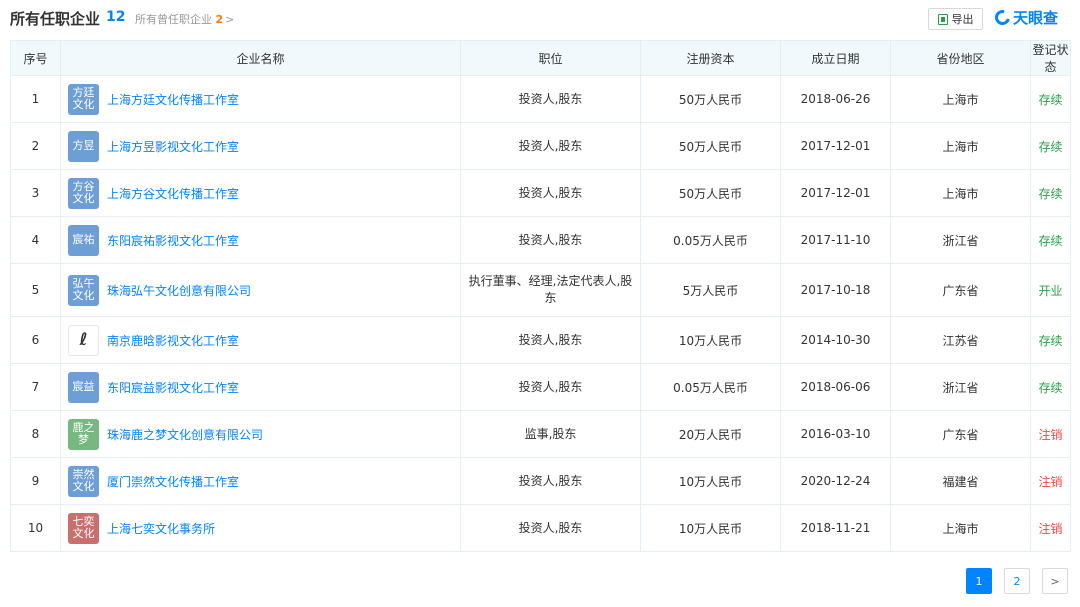  I want to click on date-cell: 2020-12-24, so click(835, 481).